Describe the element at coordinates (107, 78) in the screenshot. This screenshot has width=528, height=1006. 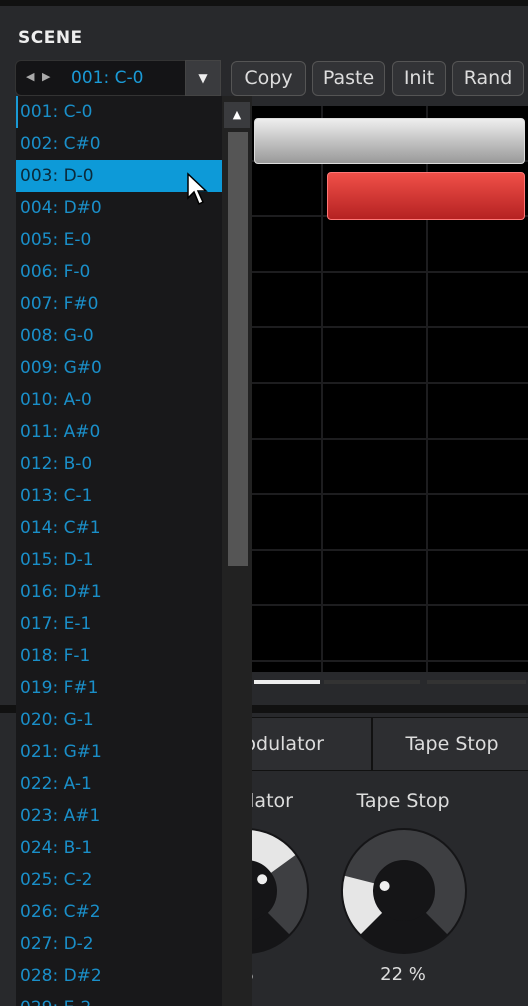
I see `scene-selected-value: 001: C-0` at that location.